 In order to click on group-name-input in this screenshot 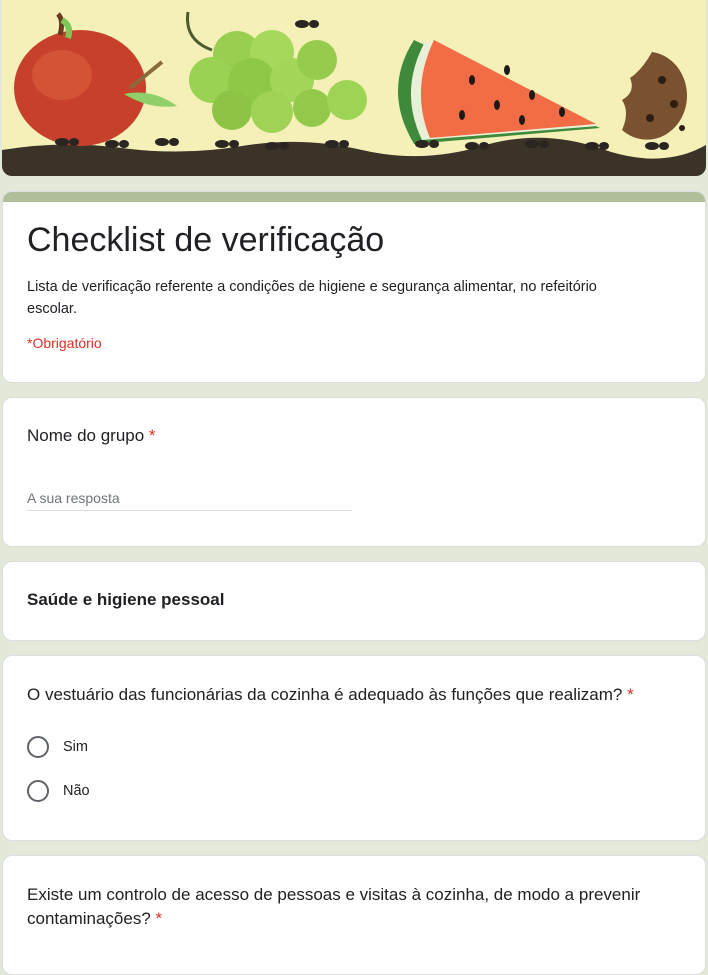, I will do `click(189, 498)`.